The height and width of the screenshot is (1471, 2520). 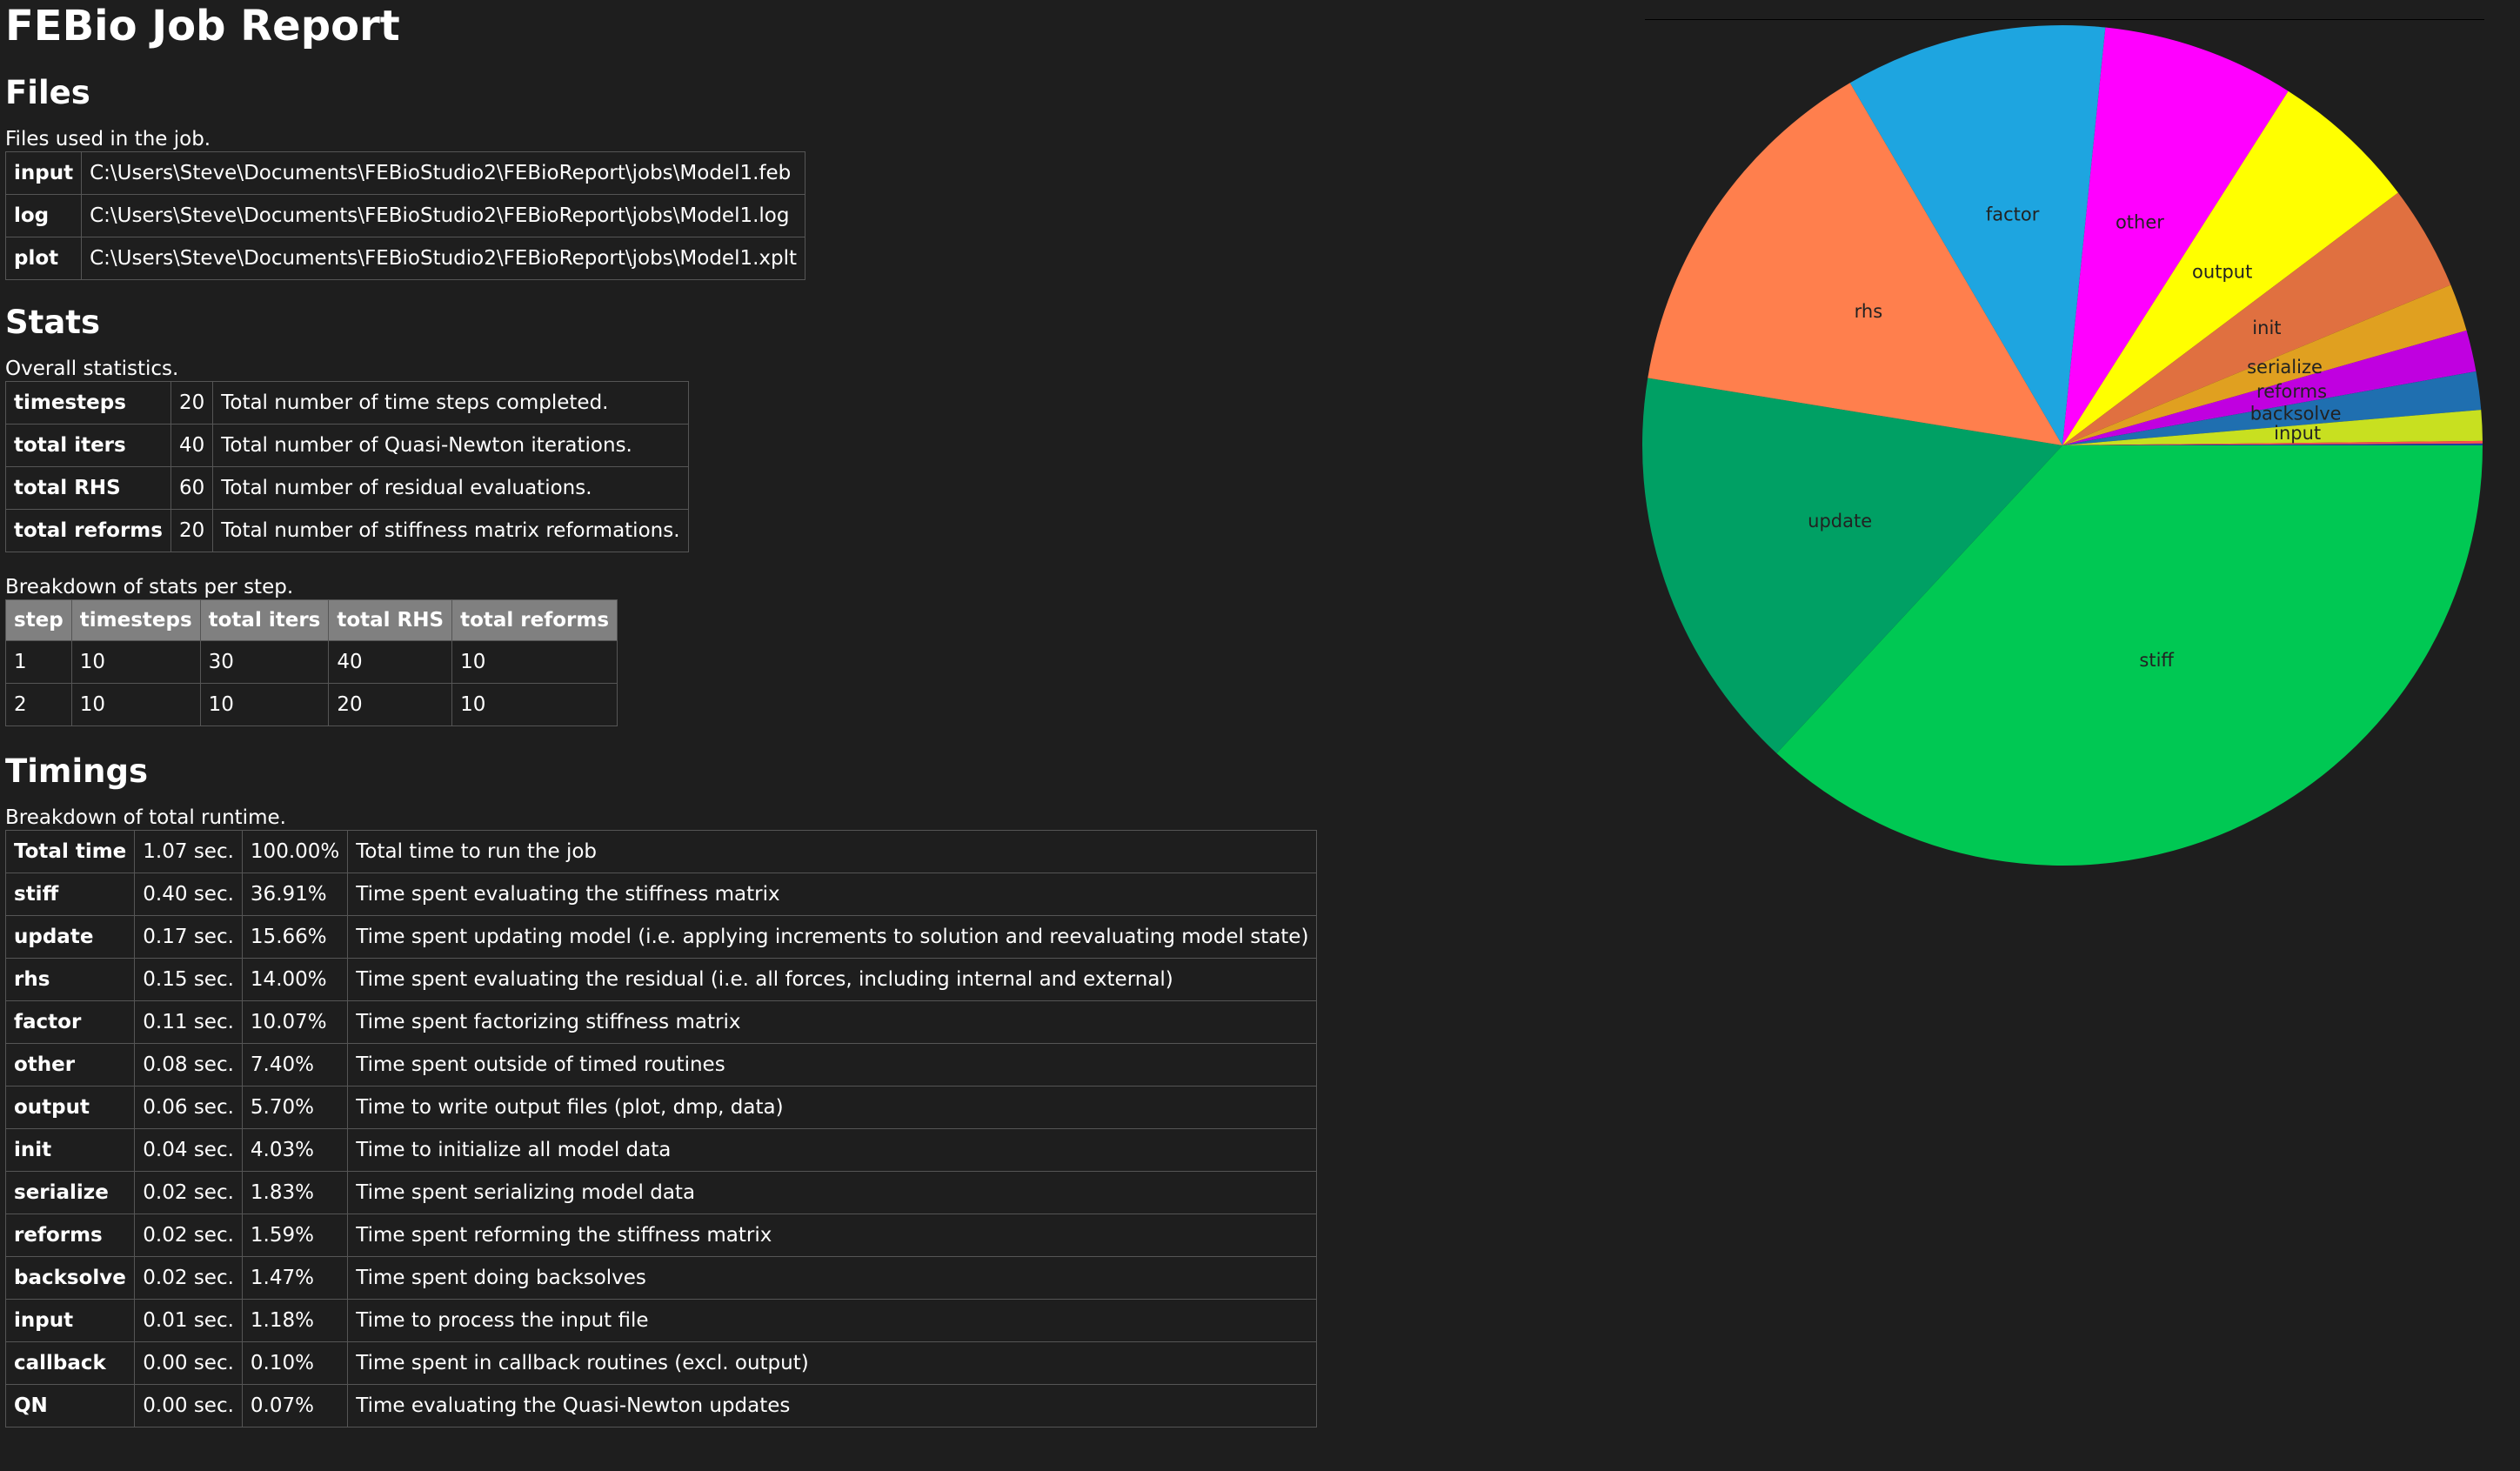 What do you see at coordinates (88, 530) in the screenshot?
I see `stats-key: total reforms` at bounding box center [88, 530].